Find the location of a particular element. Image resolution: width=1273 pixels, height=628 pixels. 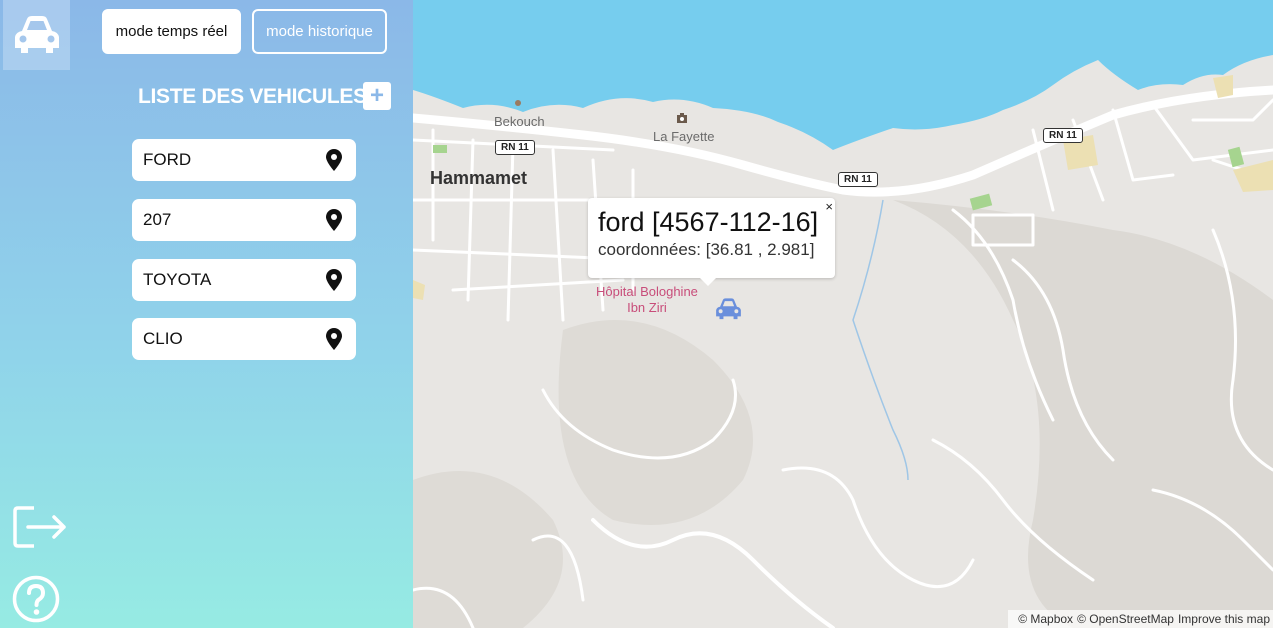

vehicle-list-title: LISTE DES VEHICULES is located at coordinates (252, 96).